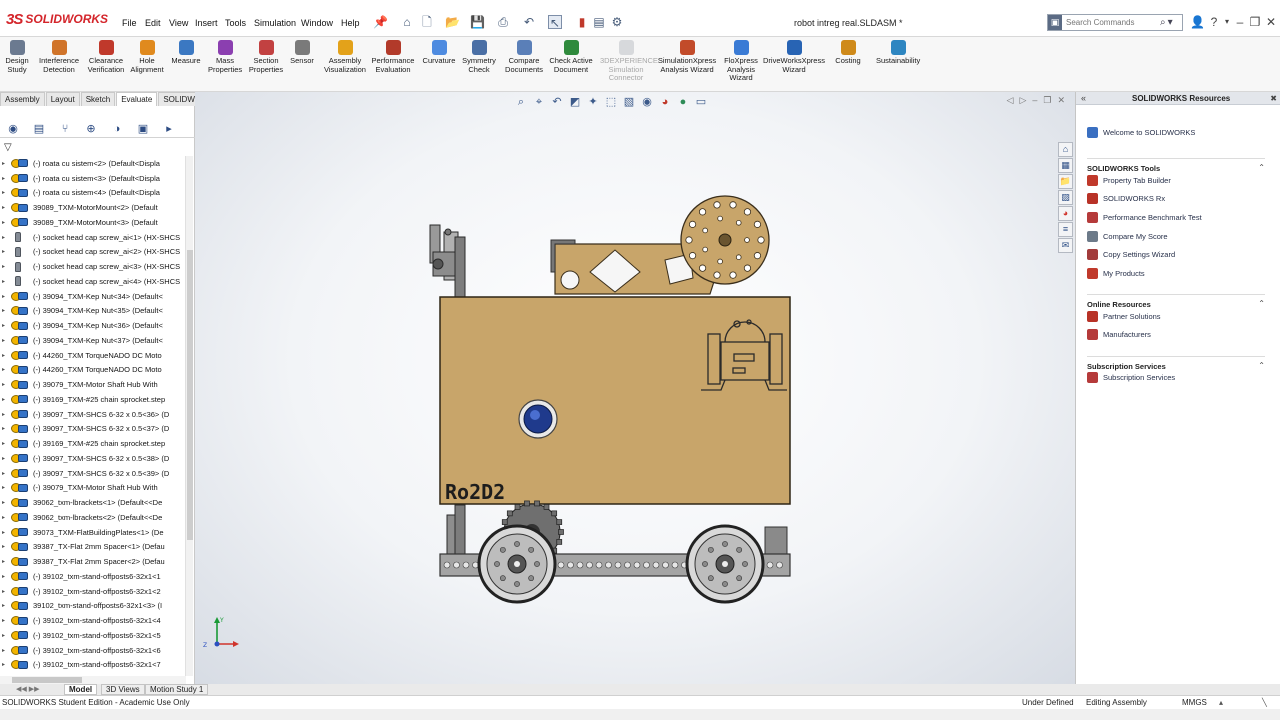 The height and width of the screenshot is (720, 1280). Describe the element at coordinates (93, 650) in the screenshot. I see `tree-item: ▸ (-) 39102_txm-stand-offposts6-32x1<6` at that location.